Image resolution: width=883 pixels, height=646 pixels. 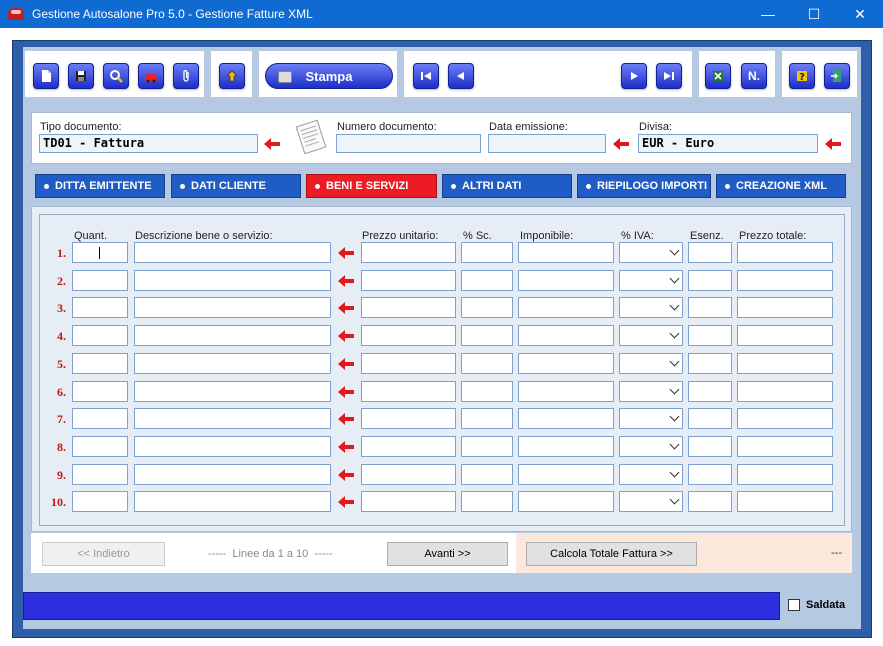 I want to click on paid-checkbox, so click(x=794, y=605).